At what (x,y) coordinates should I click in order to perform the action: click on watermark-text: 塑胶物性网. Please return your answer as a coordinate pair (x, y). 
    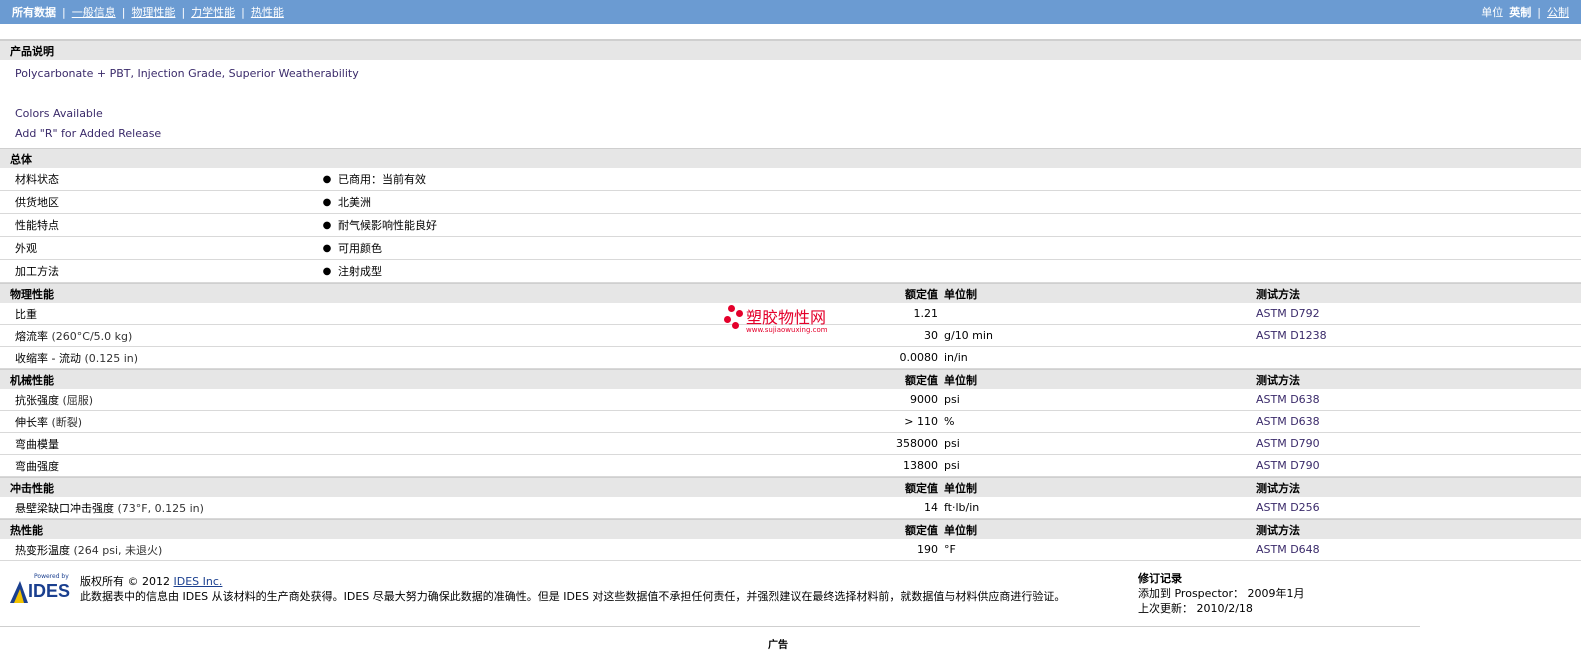
    Looking at the image, I should click on (786, 317).